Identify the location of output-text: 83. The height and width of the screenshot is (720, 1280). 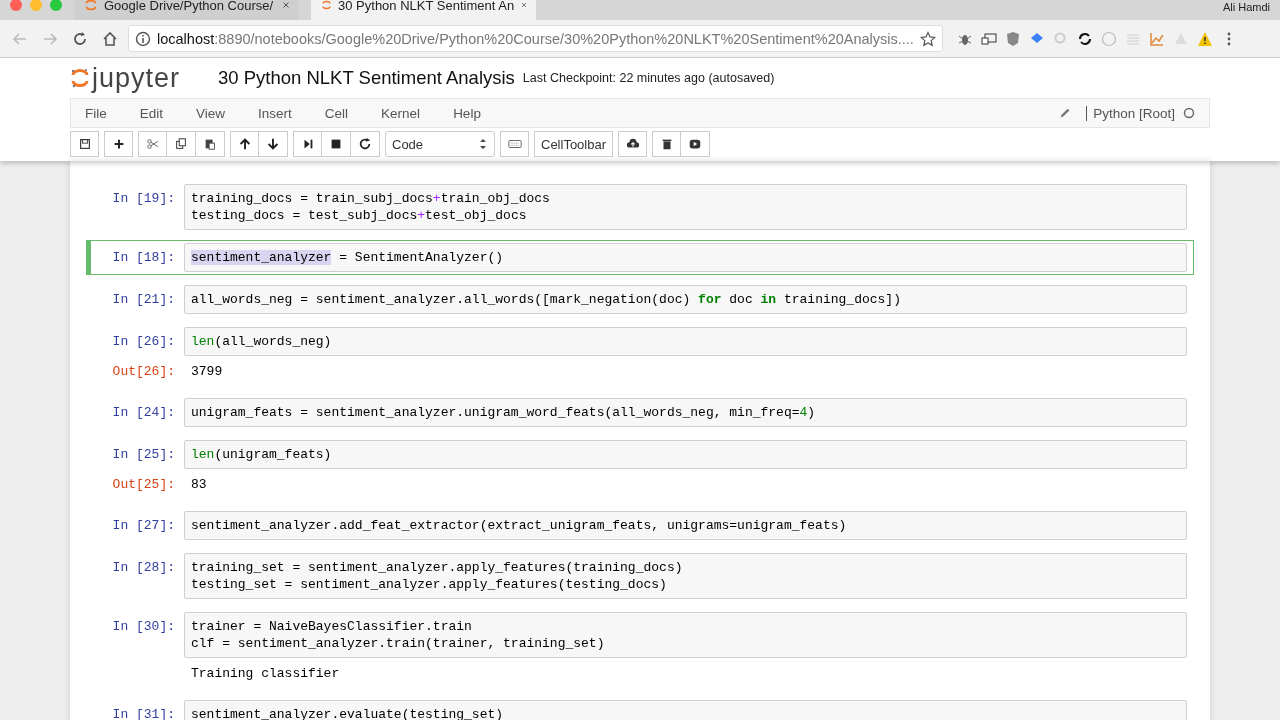
(199, 485).